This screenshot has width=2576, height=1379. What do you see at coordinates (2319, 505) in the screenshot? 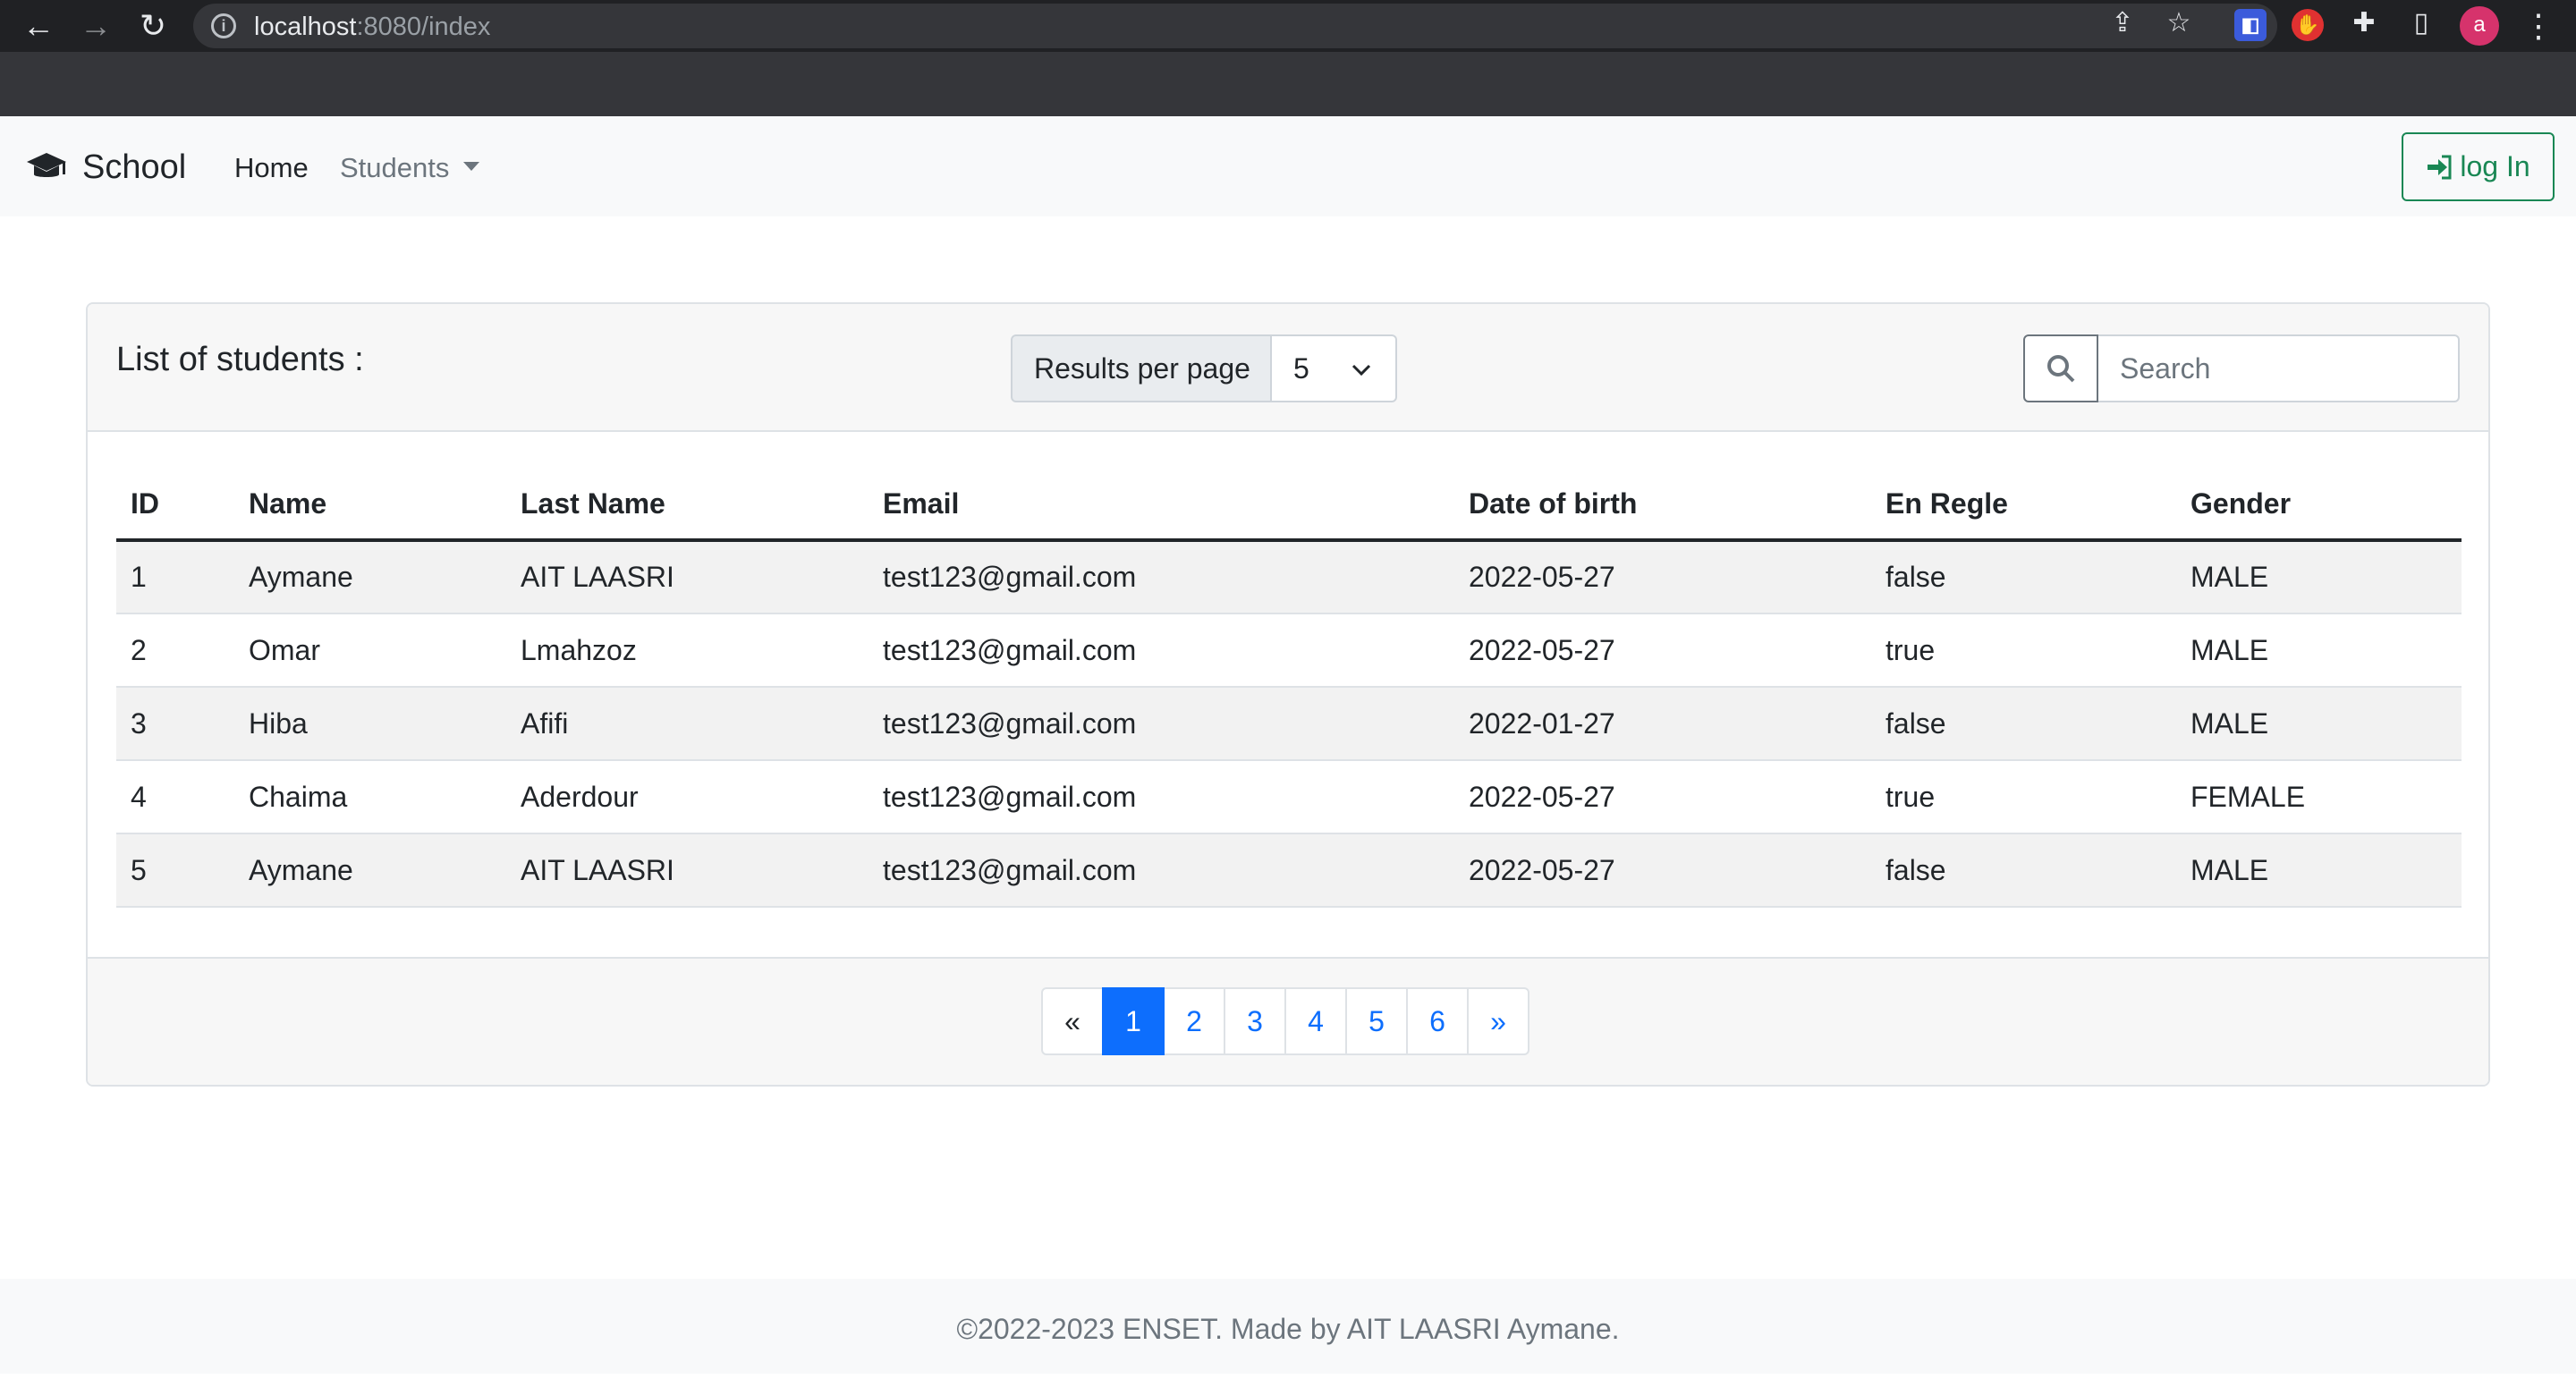
I see `column-header: Gender` at bounding box center [2319, 505].